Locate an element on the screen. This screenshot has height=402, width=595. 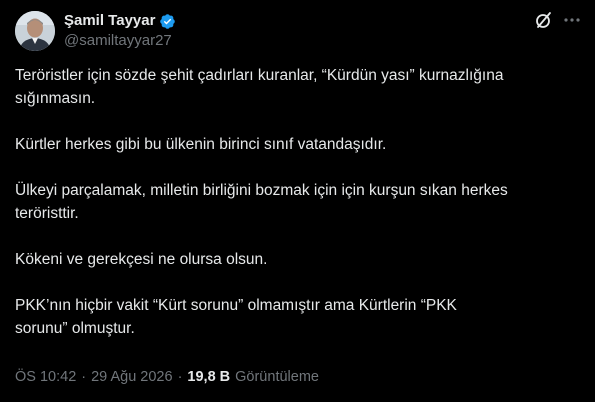
verified-badge-icon is located at coordinates (167, 21).